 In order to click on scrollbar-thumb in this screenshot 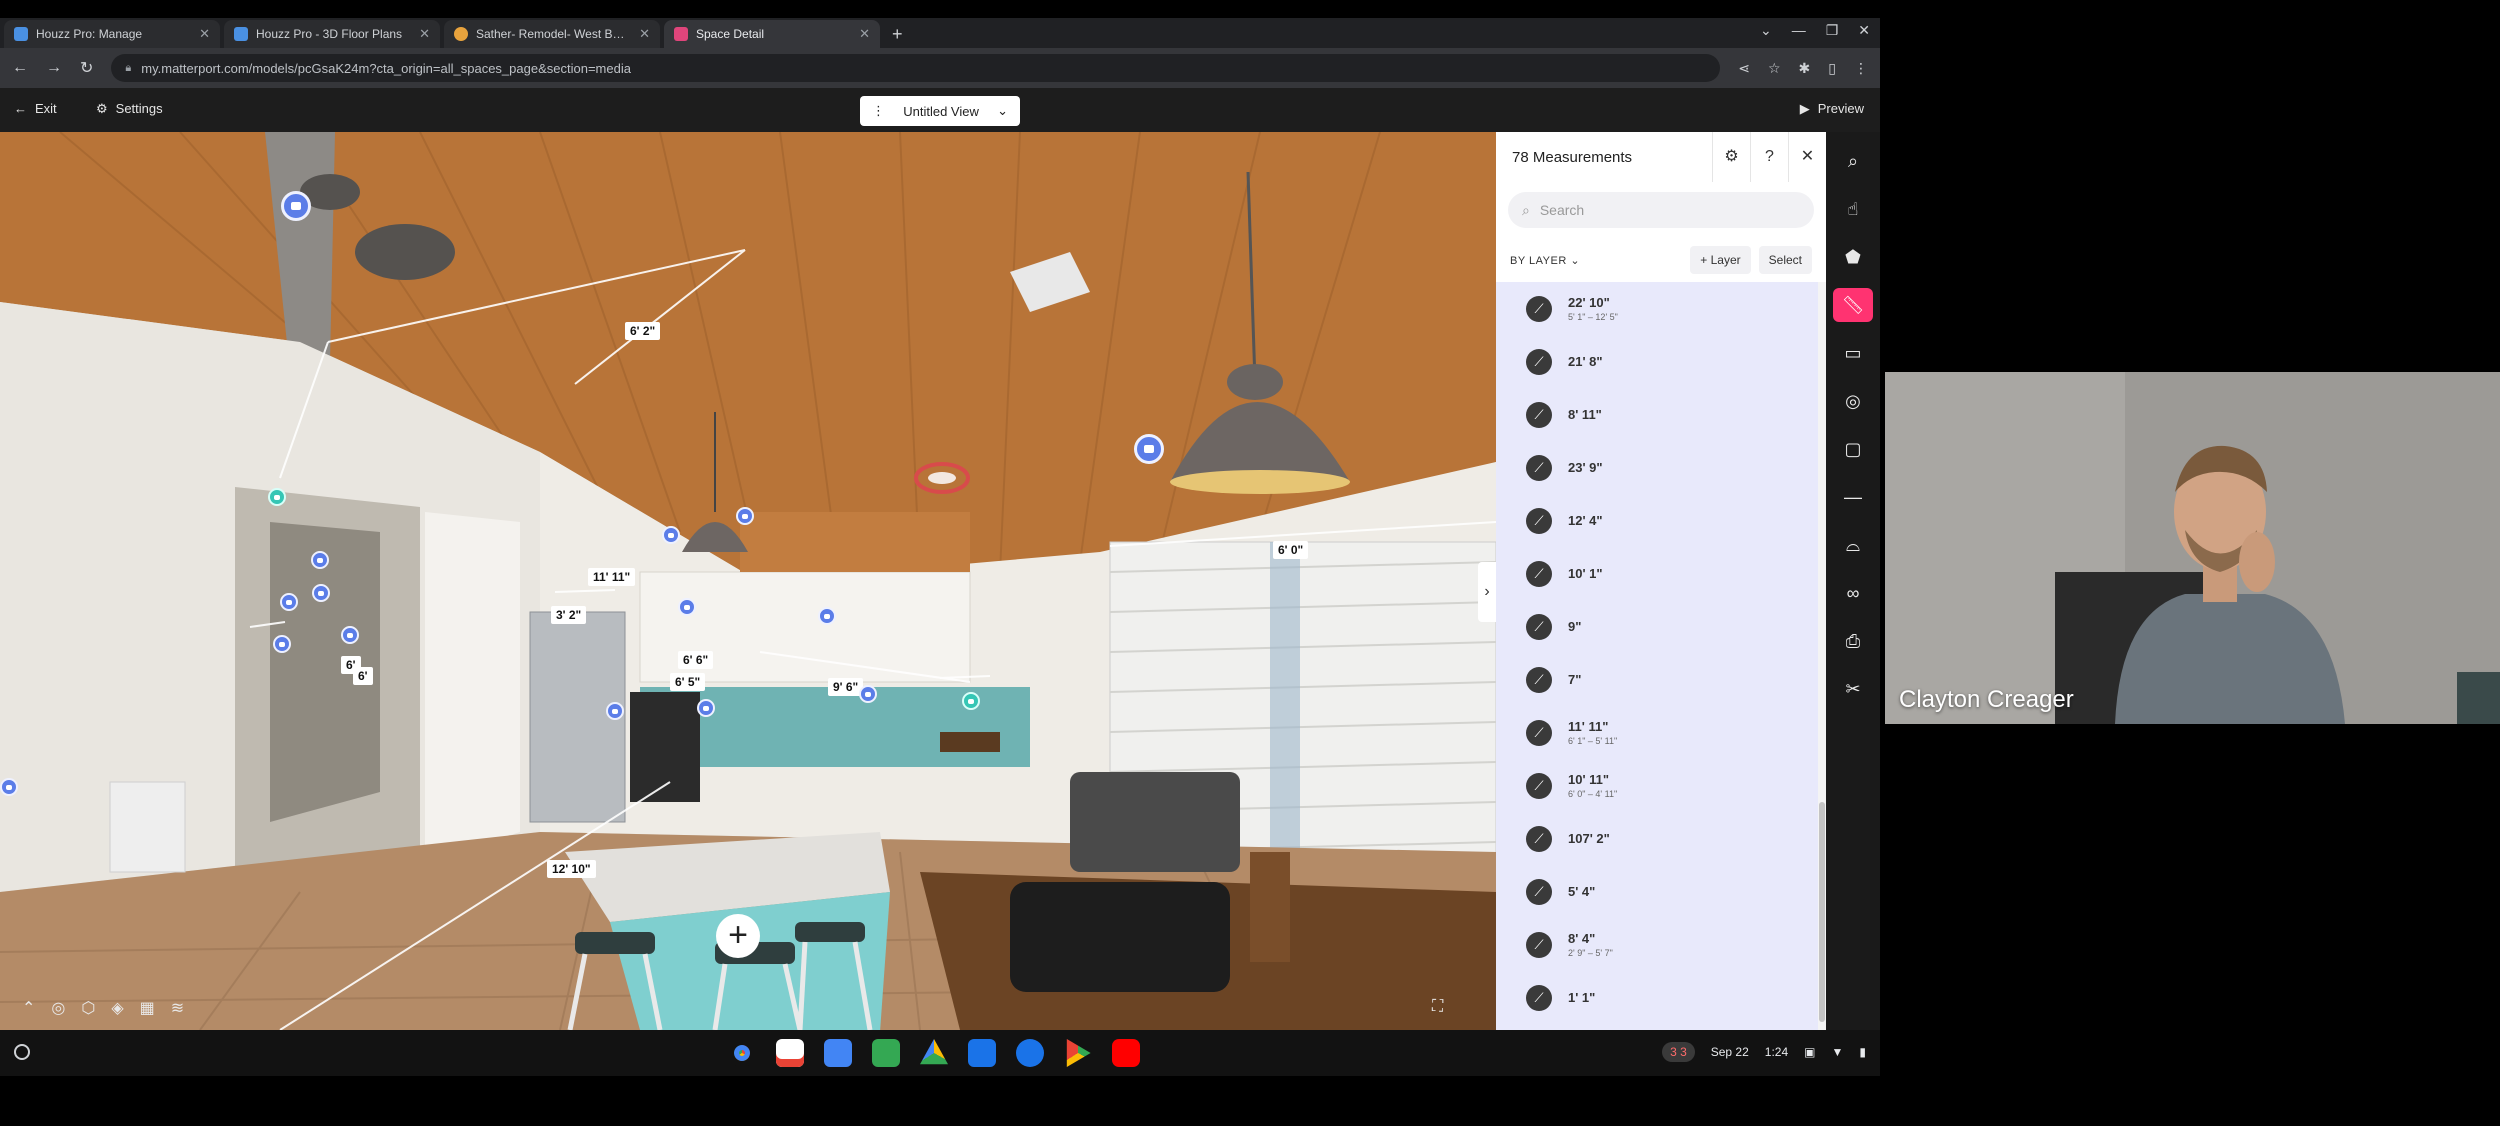, I will do `click(1822, 912)`.